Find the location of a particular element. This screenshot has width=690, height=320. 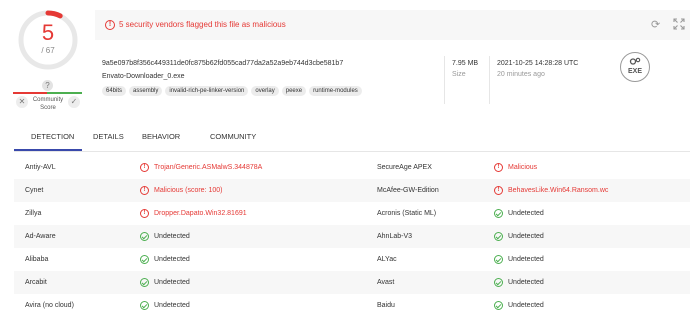

vendor-name: Ad-Aware is located at coordinates (40, 236).